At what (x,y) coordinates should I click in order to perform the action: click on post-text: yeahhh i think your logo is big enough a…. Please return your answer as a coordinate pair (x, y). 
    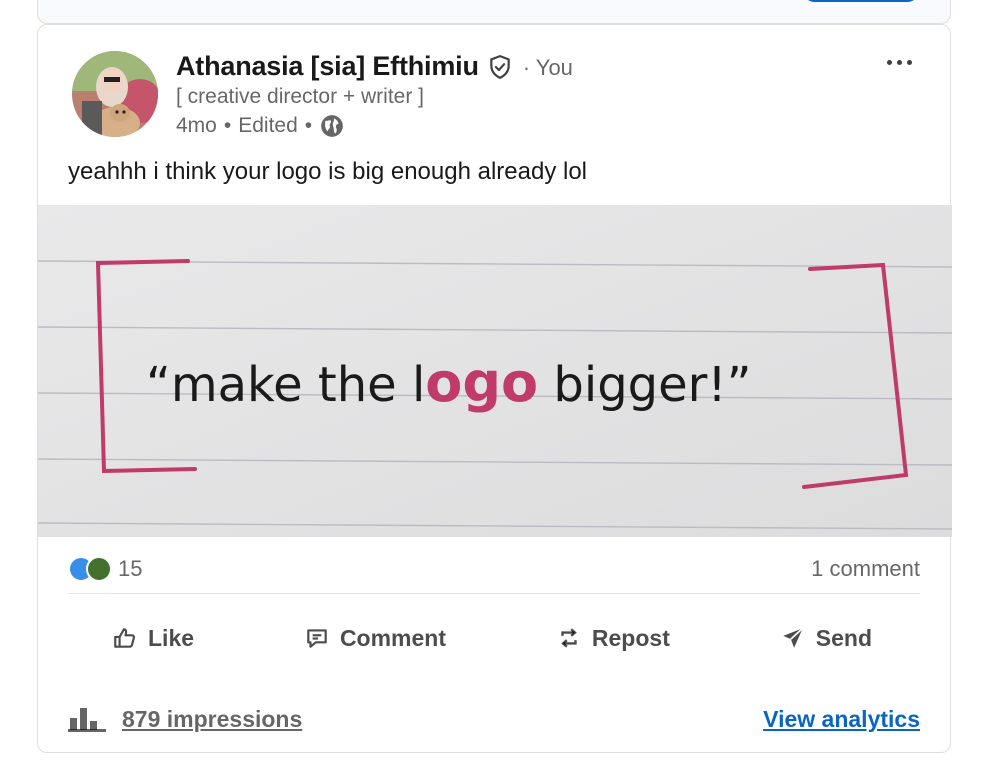
    Looking at the image, I should click on (328, 171).